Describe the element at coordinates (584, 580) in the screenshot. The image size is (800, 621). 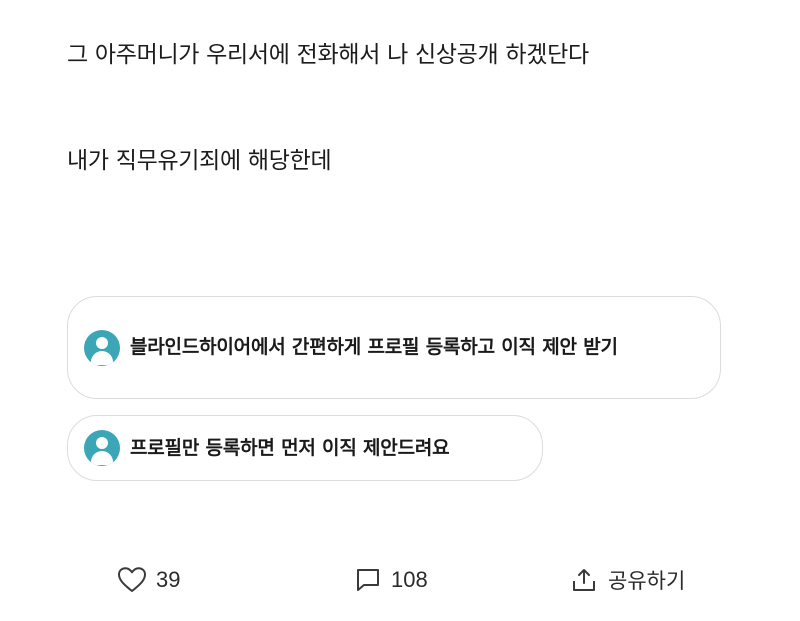
I see `share-icon` at that location.